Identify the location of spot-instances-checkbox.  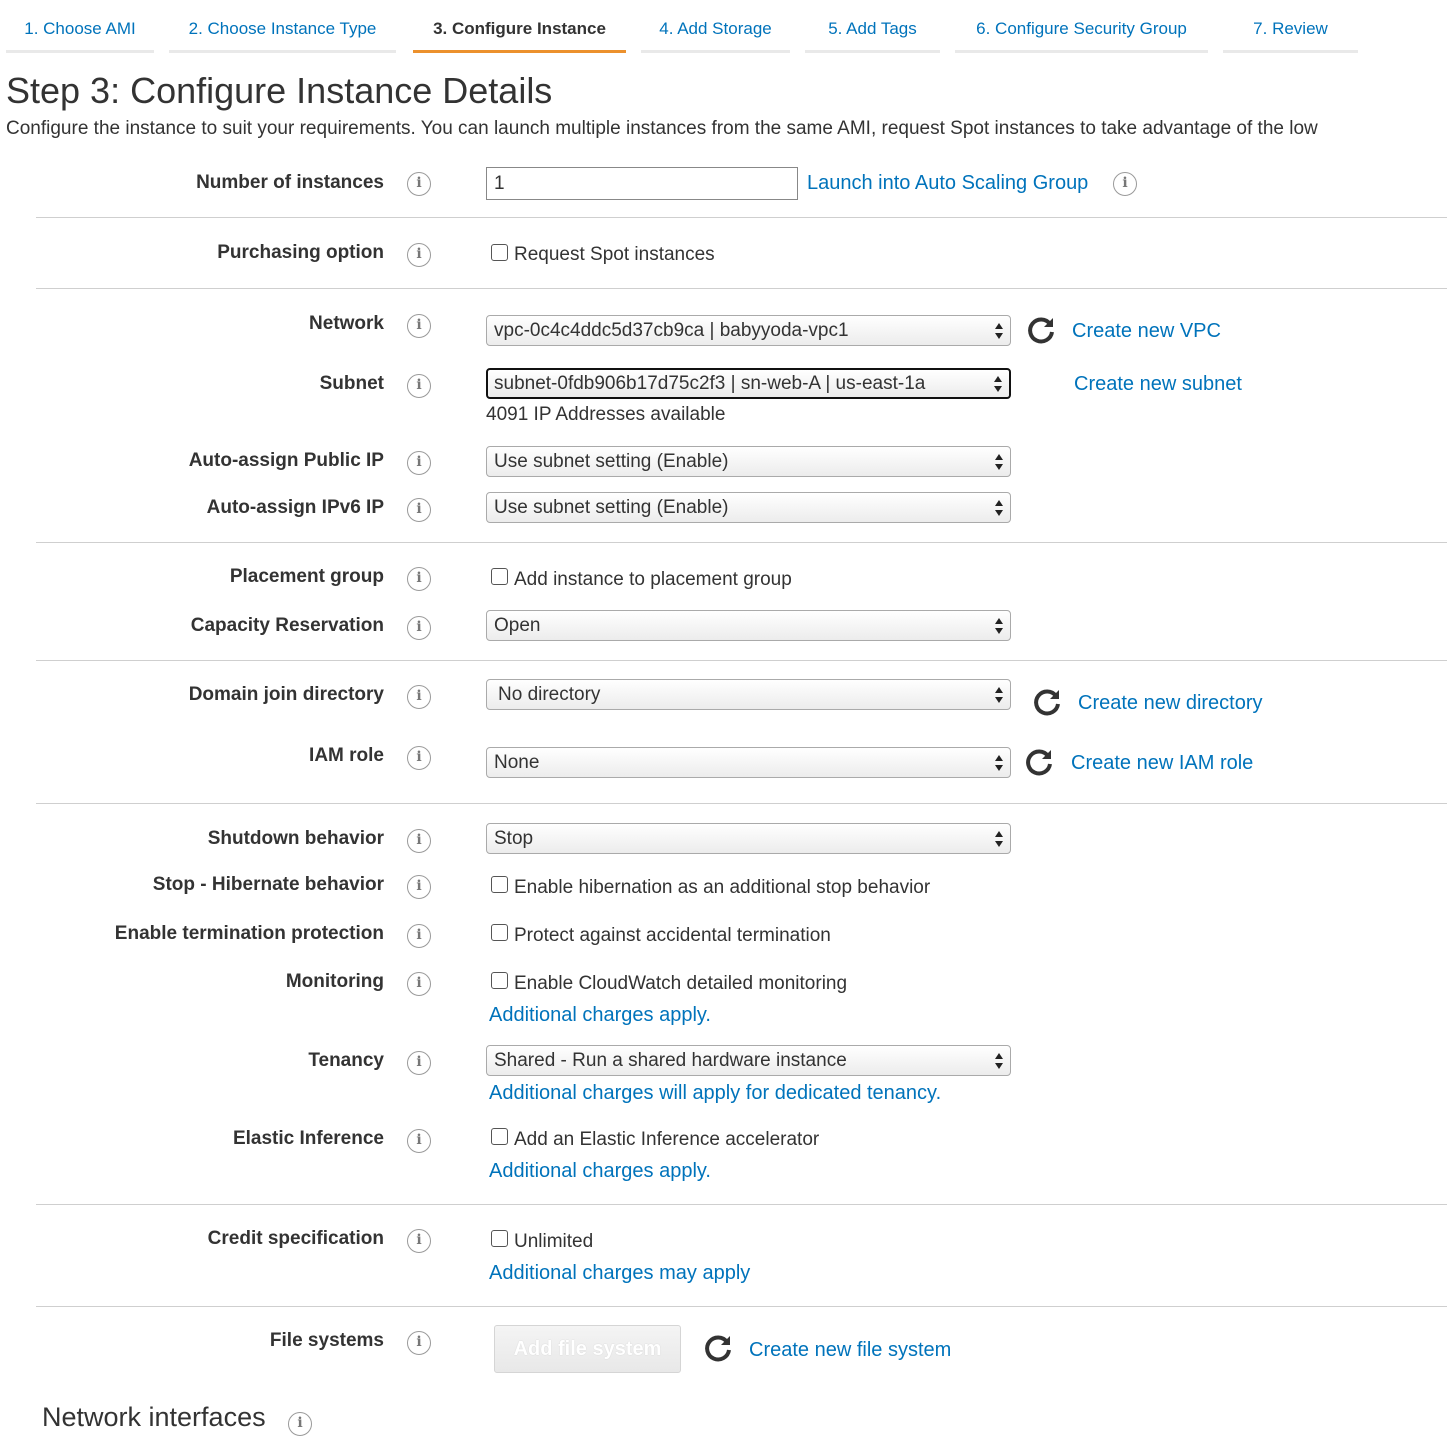
(499, 252).